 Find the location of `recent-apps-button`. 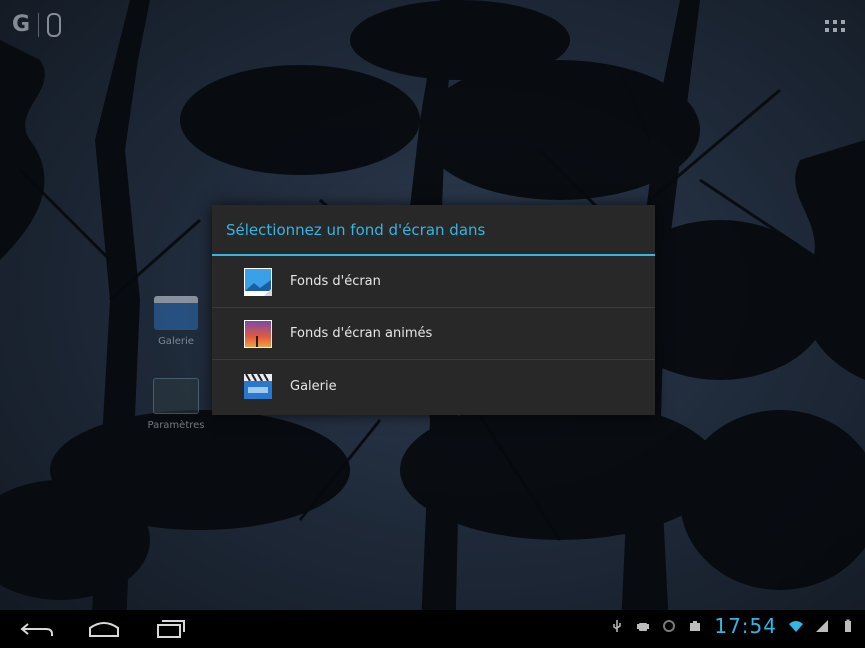

recent-apps-button is located at coordinates (170, 629).